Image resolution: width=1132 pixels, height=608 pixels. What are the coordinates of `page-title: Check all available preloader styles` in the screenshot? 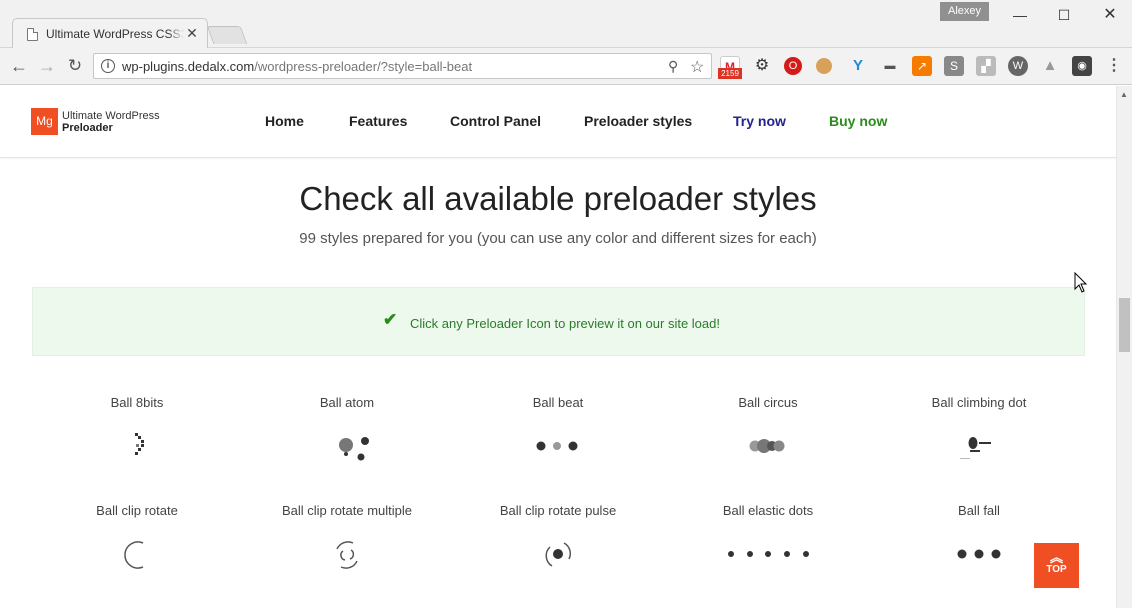 It's located at (558, 198).